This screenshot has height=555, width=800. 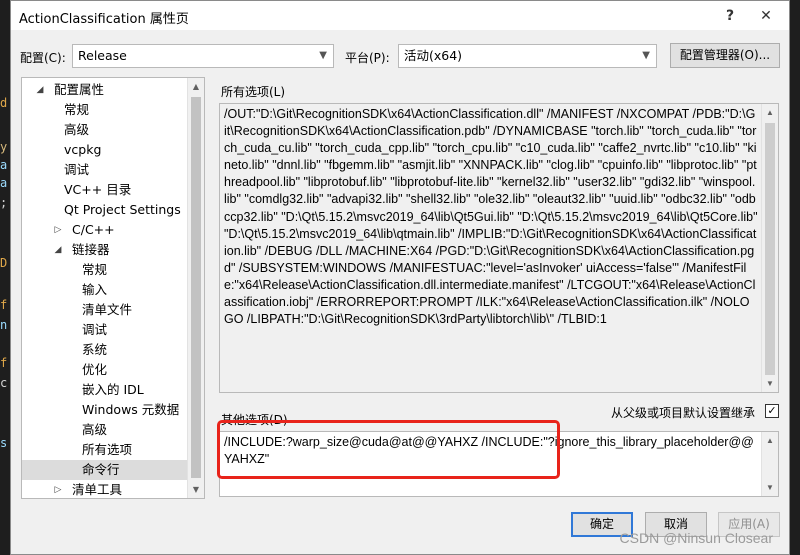 I want to click on all-options-label: 所有选项(L), so click(x=253, y=92).